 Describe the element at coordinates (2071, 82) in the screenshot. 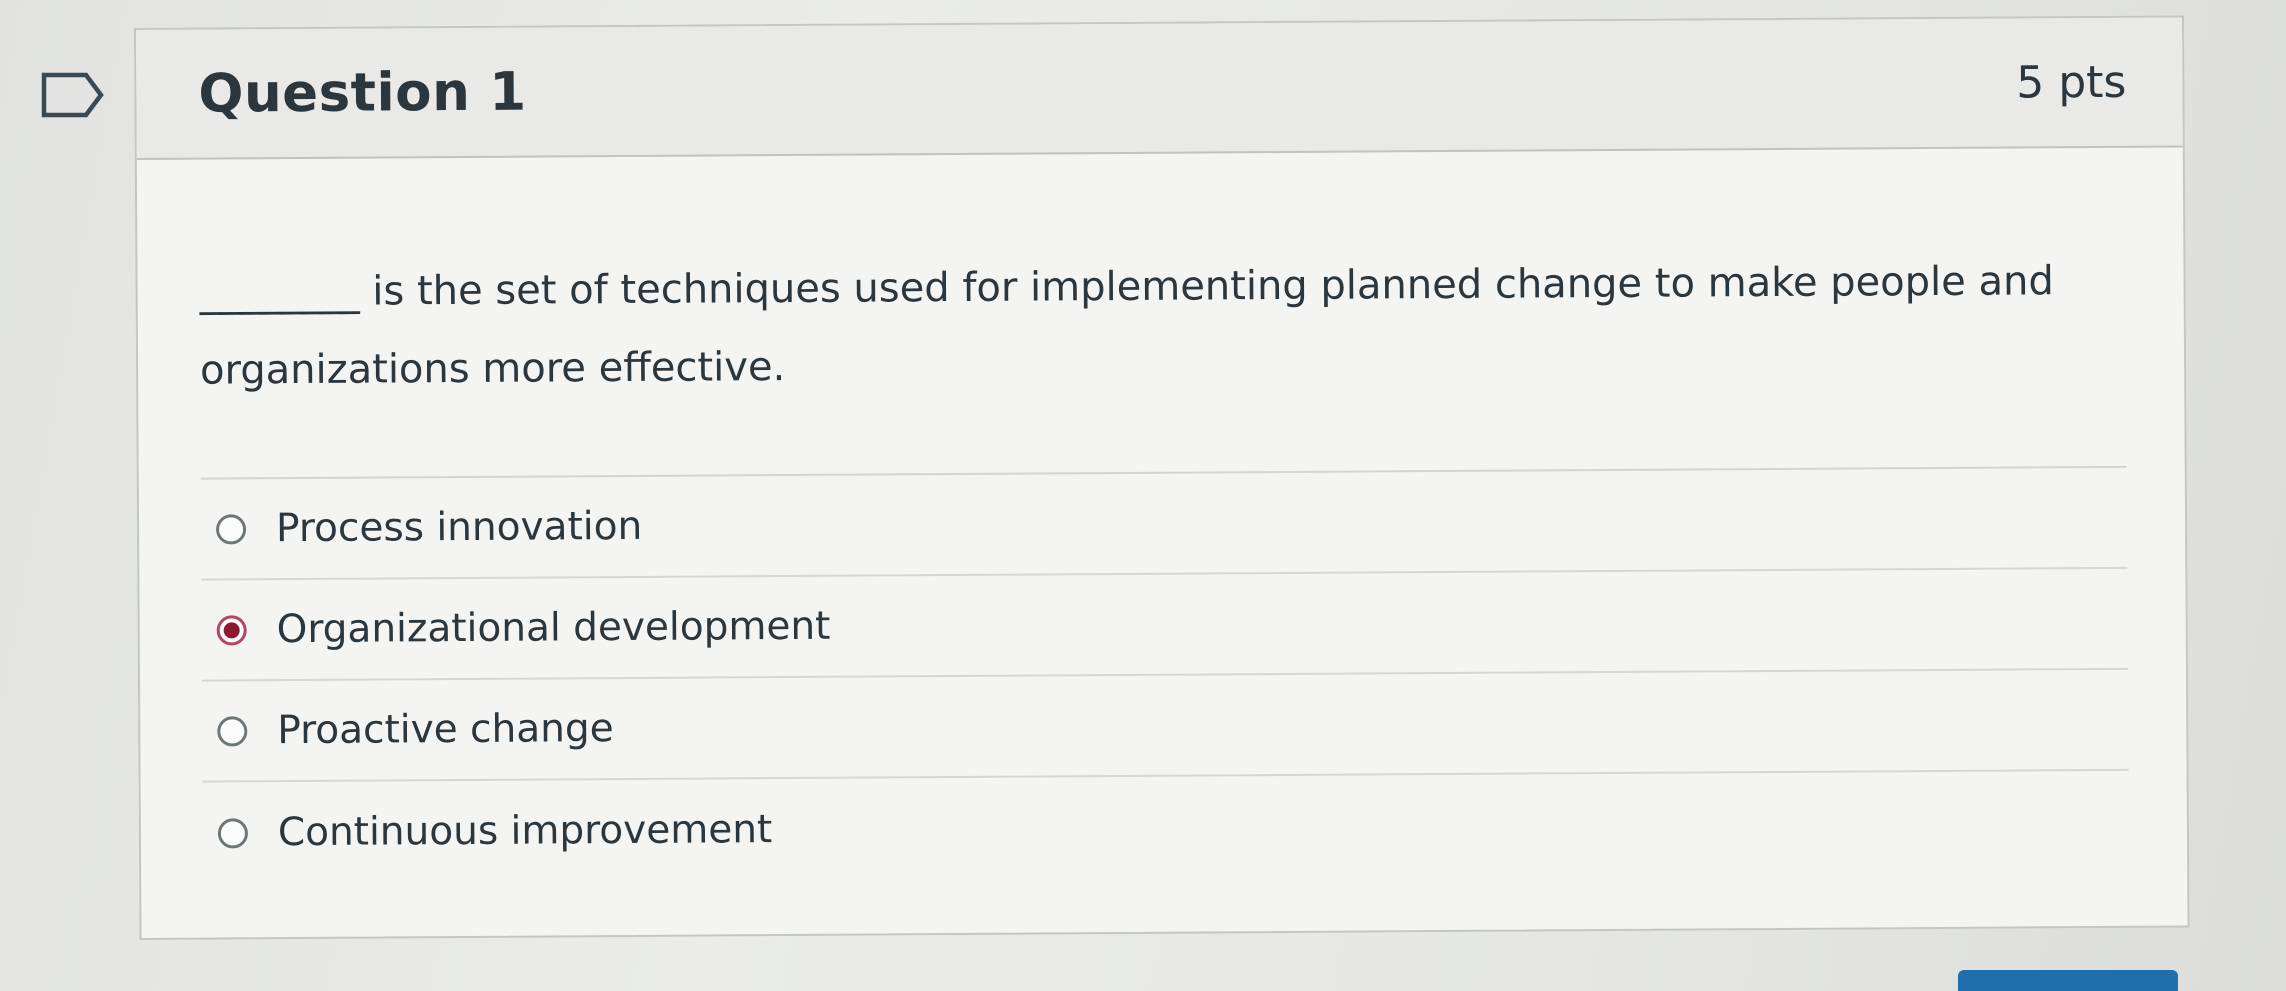

I see `question-points: 5 pts` at that location.